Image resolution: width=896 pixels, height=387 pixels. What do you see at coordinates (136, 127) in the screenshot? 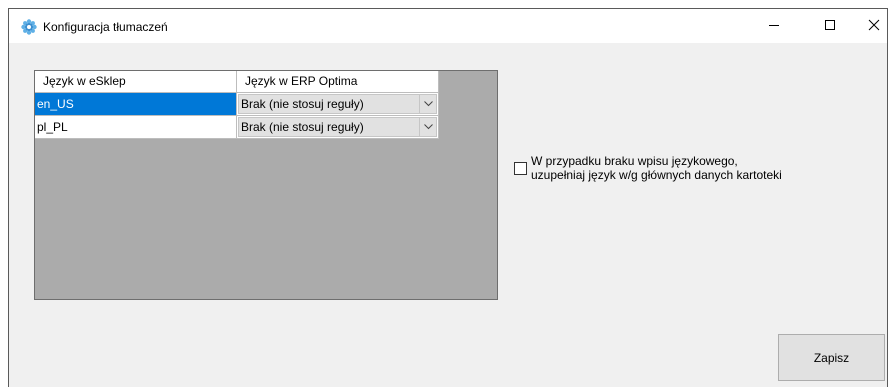
I see `language-cell: pl_PL` at bounding box center [136, 127].